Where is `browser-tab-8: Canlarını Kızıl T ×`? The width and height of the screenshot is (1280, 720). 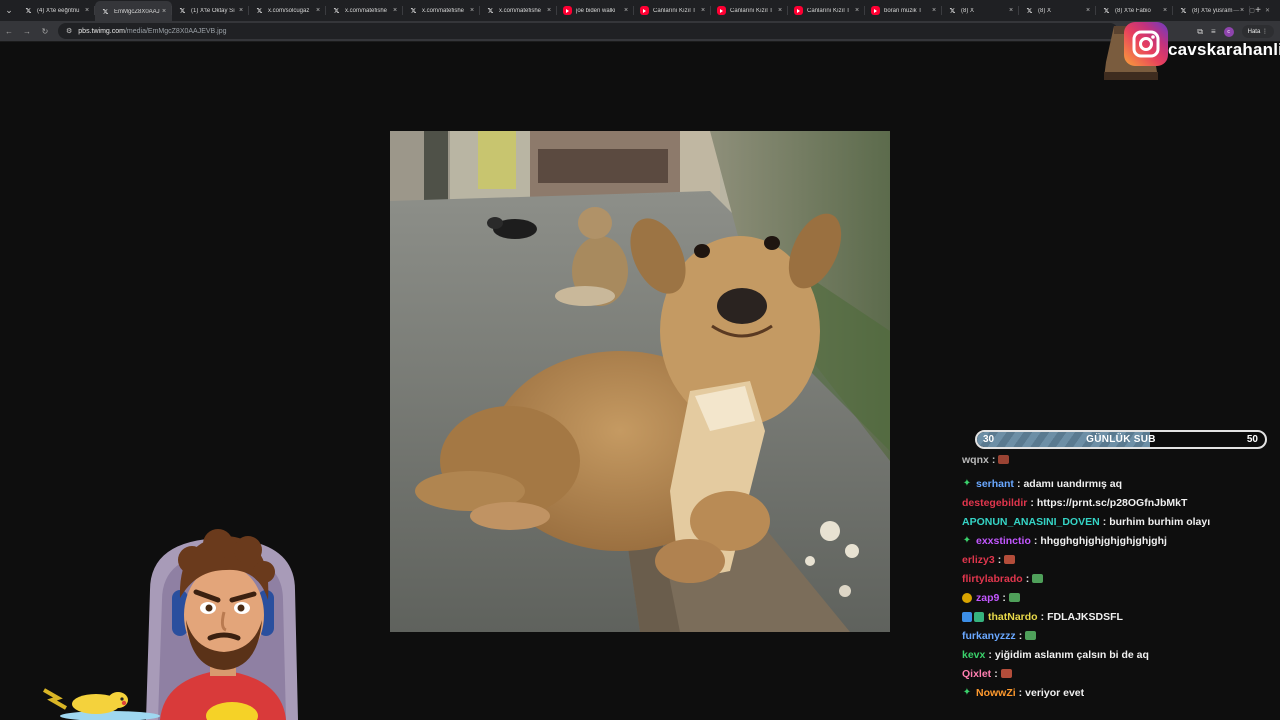 browser-tab-8: Canlarını Kızıl T × is located at coordinates (672, 10).